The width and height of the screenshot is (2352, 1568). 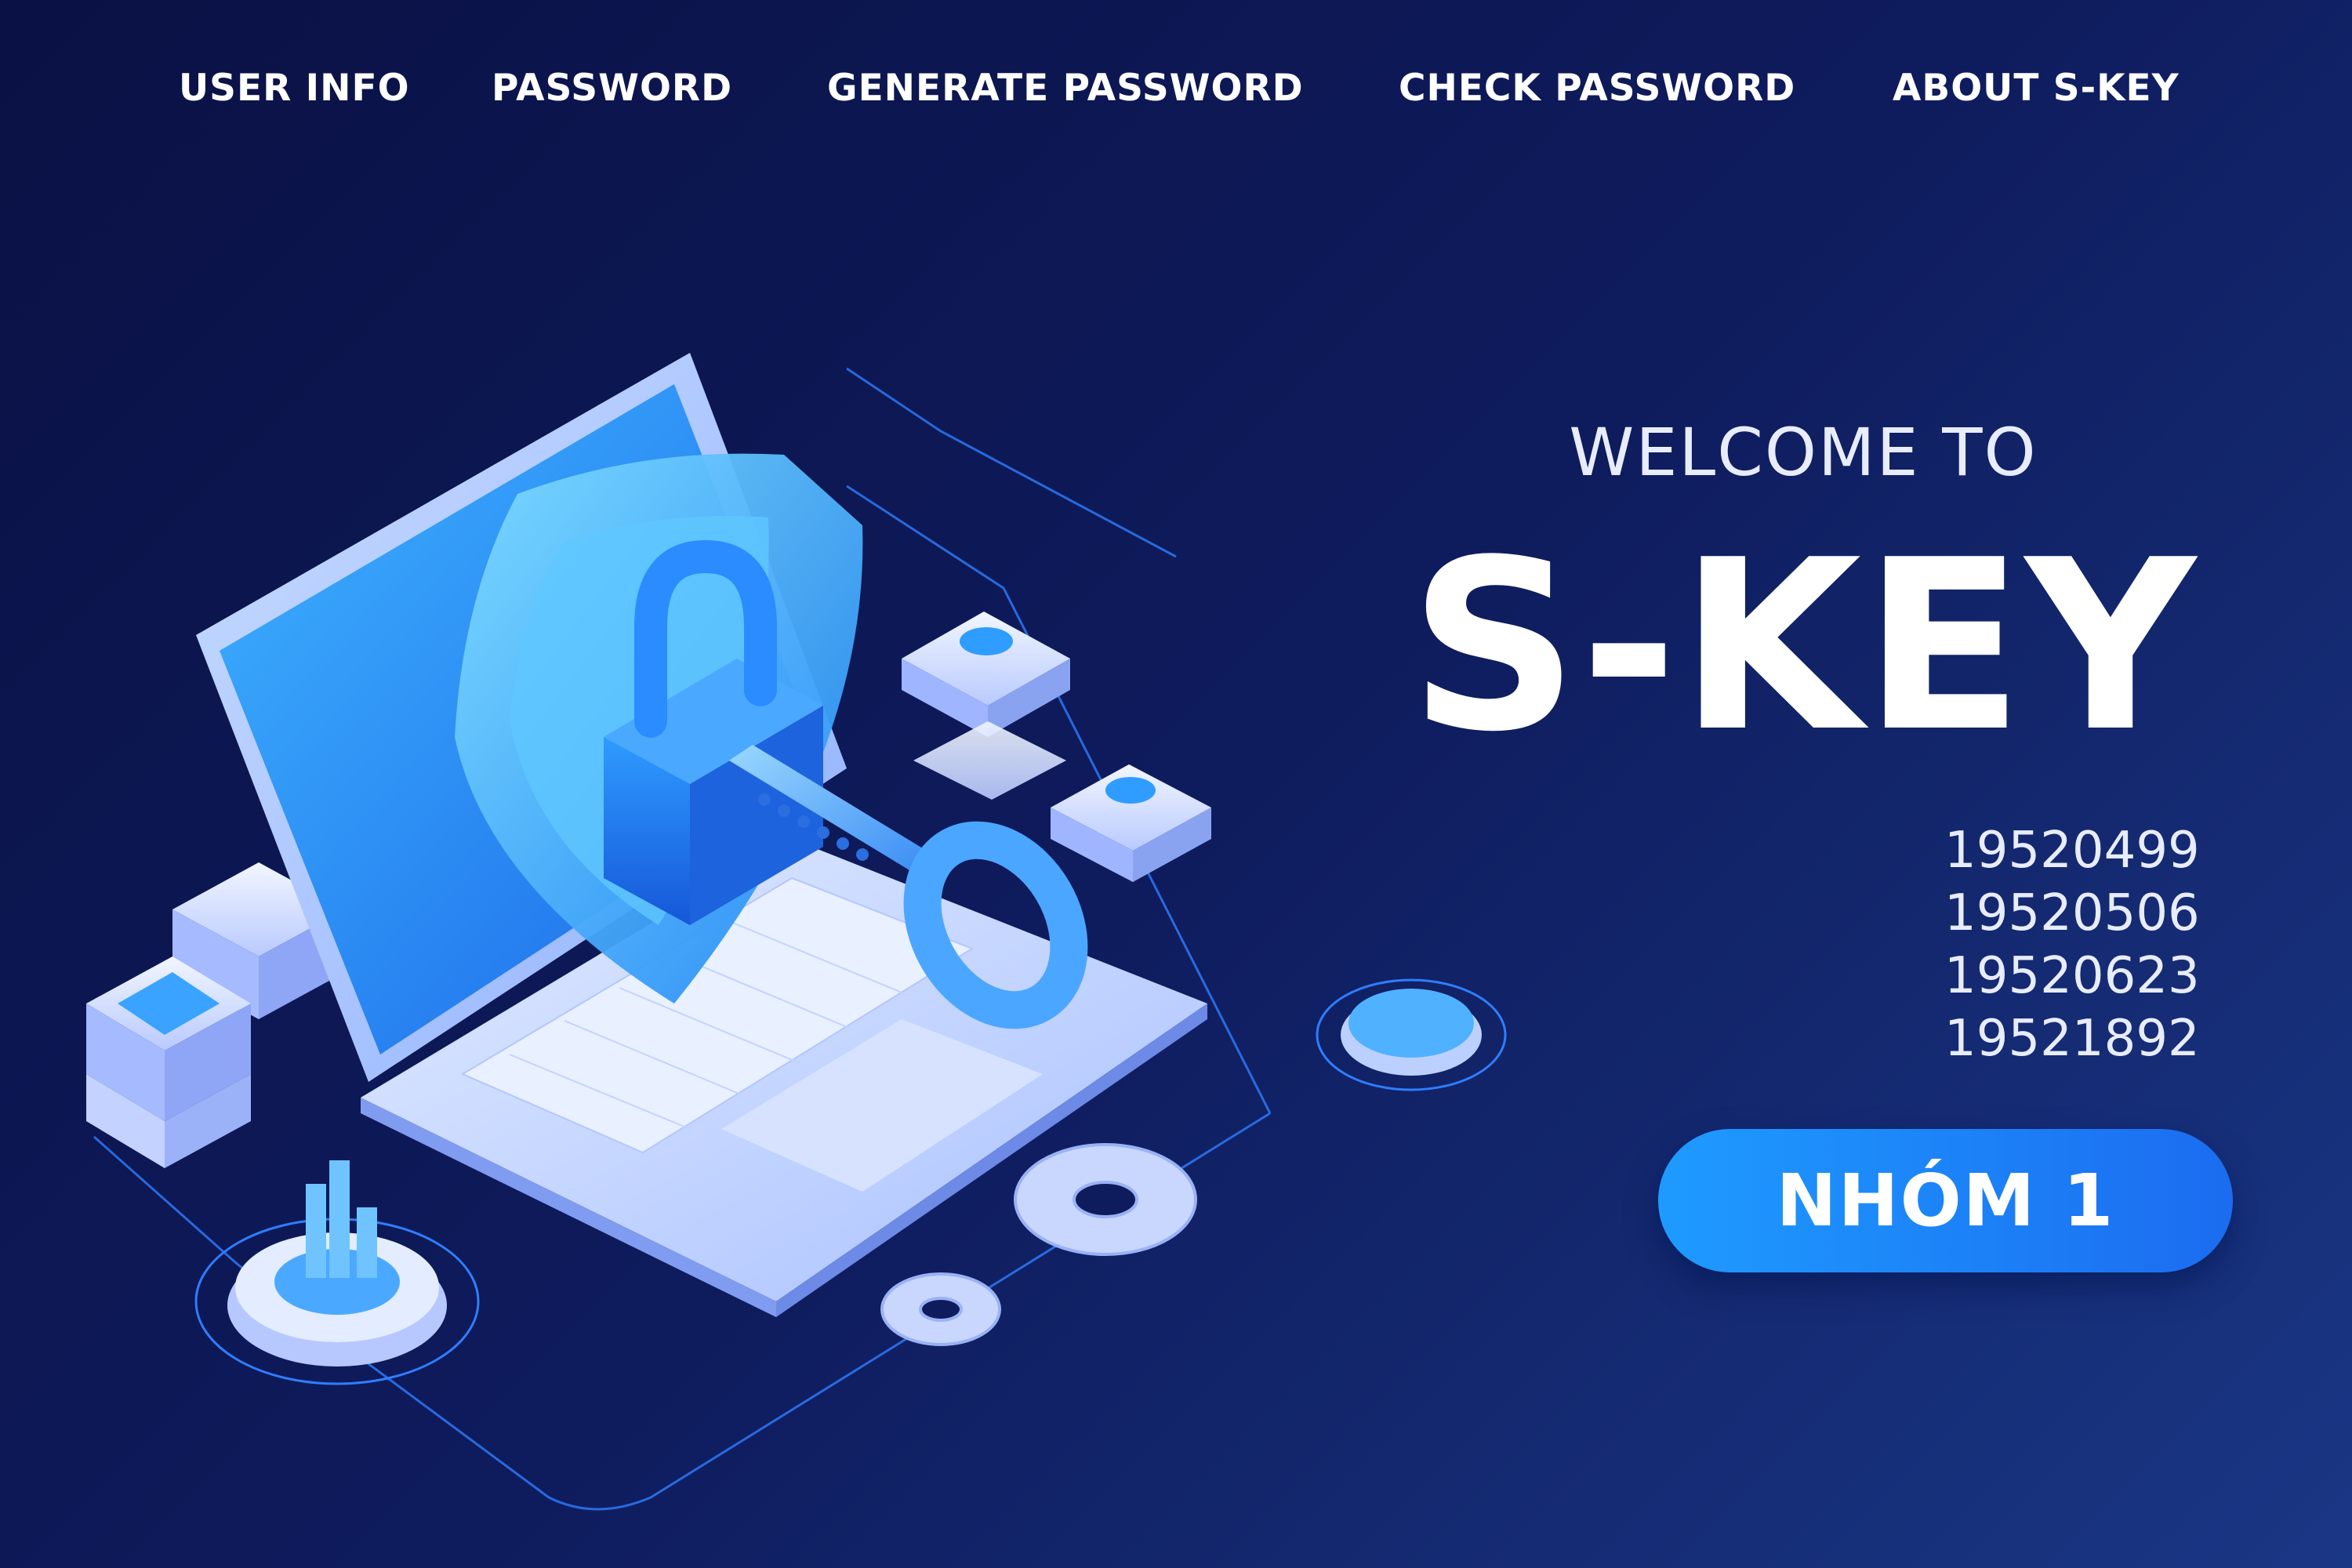 What do you see at coordinates (341, 1219) in the screenshot?
I see `bar-chart-icon` at bounding box center [341, 1219].